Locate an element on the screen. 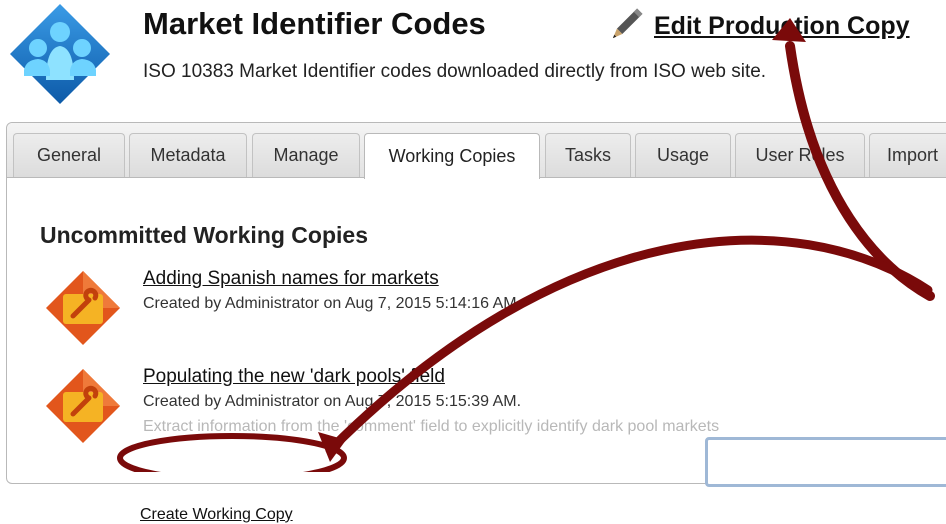 Image resolution: width=946 pixels, height=524 pixels. tab-metadata: Metadata is located at coordinates (188, 155).